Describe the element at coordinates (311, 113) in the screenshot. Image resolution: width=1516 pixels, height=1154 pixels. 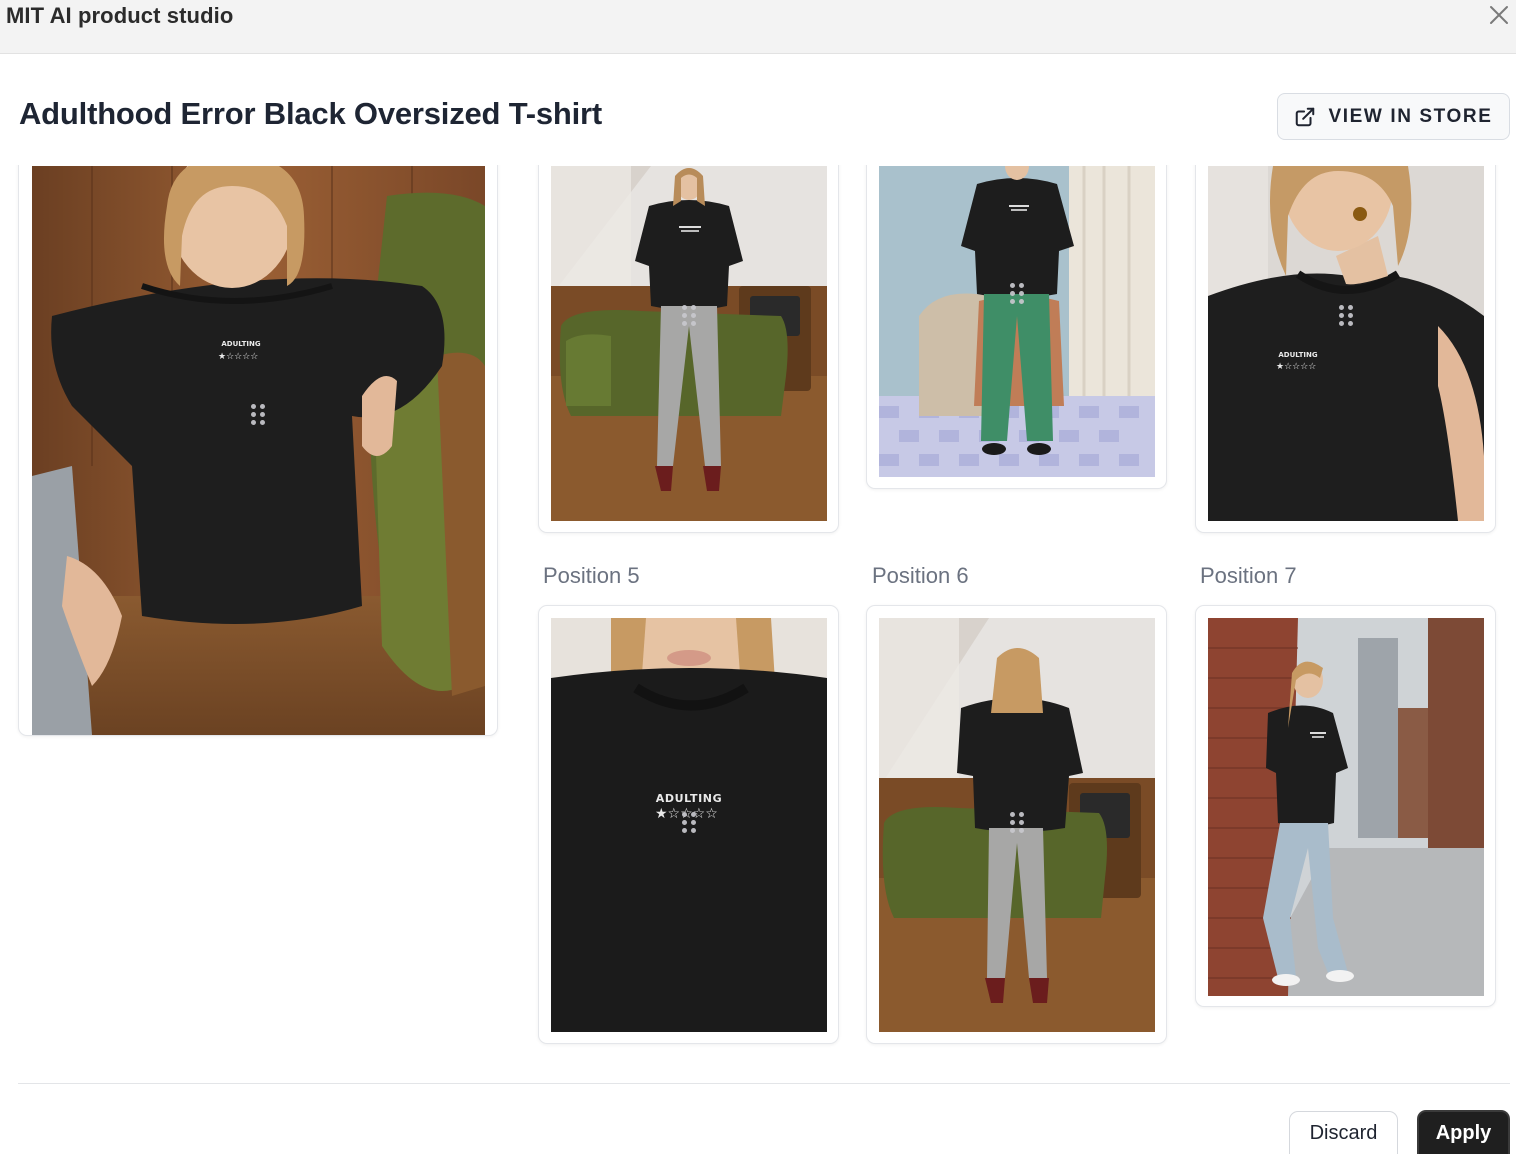
I see `product-title: Adulthood Error Black Oversized T-shirt` at that location.